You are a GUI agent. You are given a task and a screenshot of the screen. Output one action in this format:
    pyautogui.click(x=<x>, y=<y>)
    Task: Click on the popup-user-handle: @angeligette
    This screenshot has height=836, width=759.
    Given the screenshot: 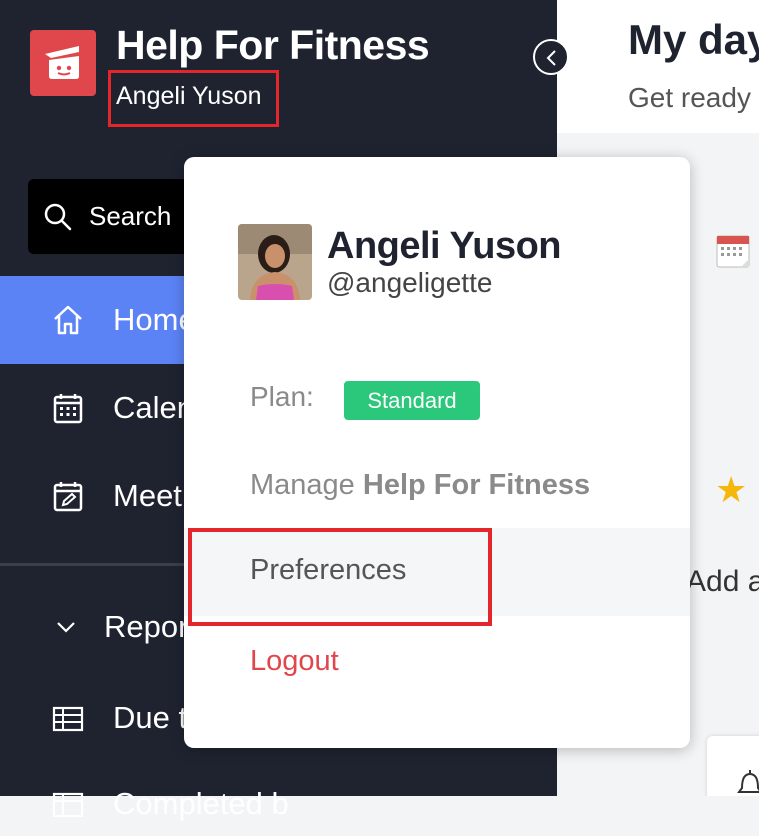 What is the action you would take?
    pyautogui.click(x=410, y=282)
    